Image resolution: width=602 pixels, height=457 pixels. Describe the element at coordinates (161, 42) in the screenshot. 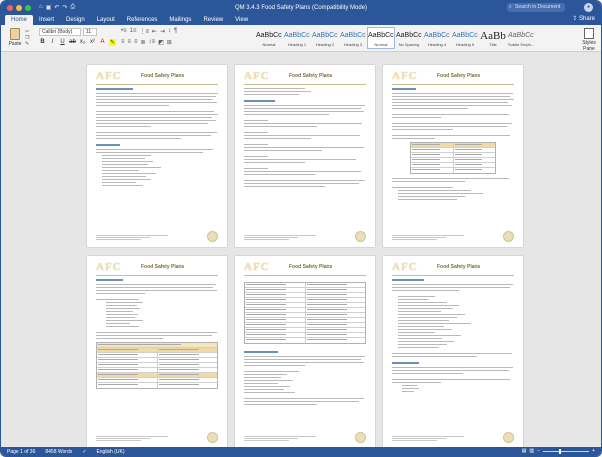

I see `shading-icon: ◩` at that location.